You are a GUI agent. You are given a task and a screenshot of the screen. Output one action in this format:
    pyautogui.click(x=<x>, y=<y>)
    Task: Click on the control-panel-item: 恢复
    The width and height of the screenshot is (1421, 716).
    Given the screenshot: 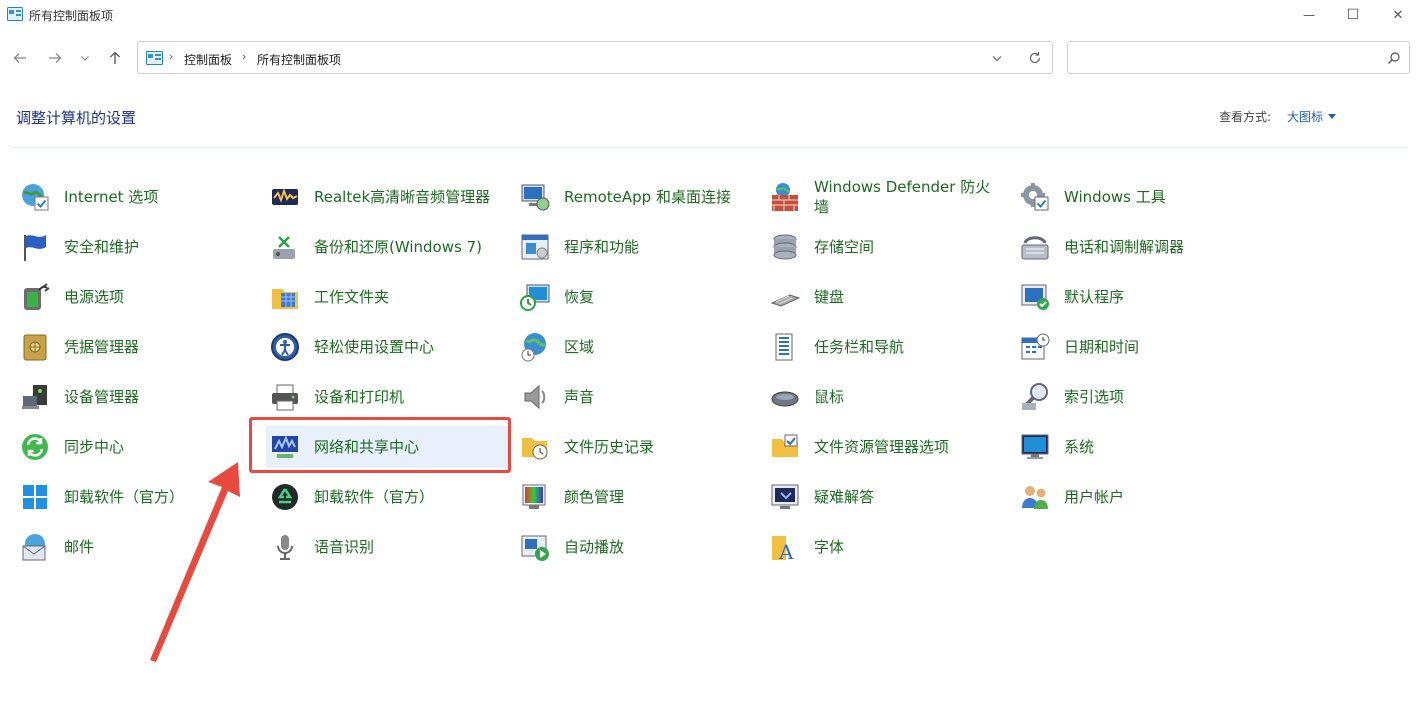 What is the action you would take?
    pyautogui.click(x=638, y=297)
    